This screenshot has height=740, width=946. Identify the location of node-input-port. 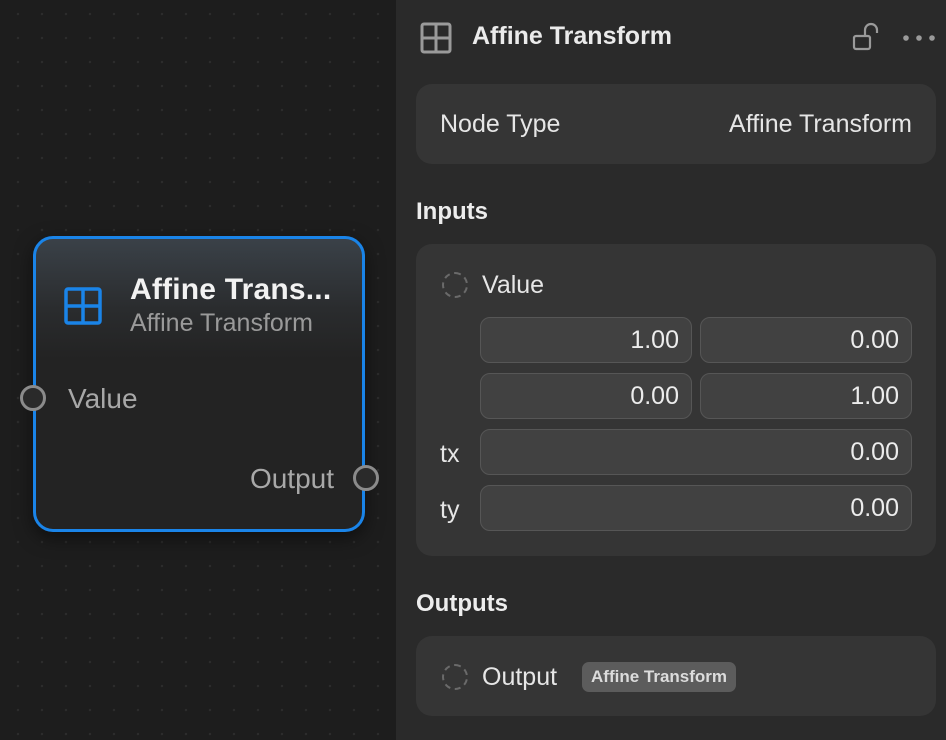
(33, 398).